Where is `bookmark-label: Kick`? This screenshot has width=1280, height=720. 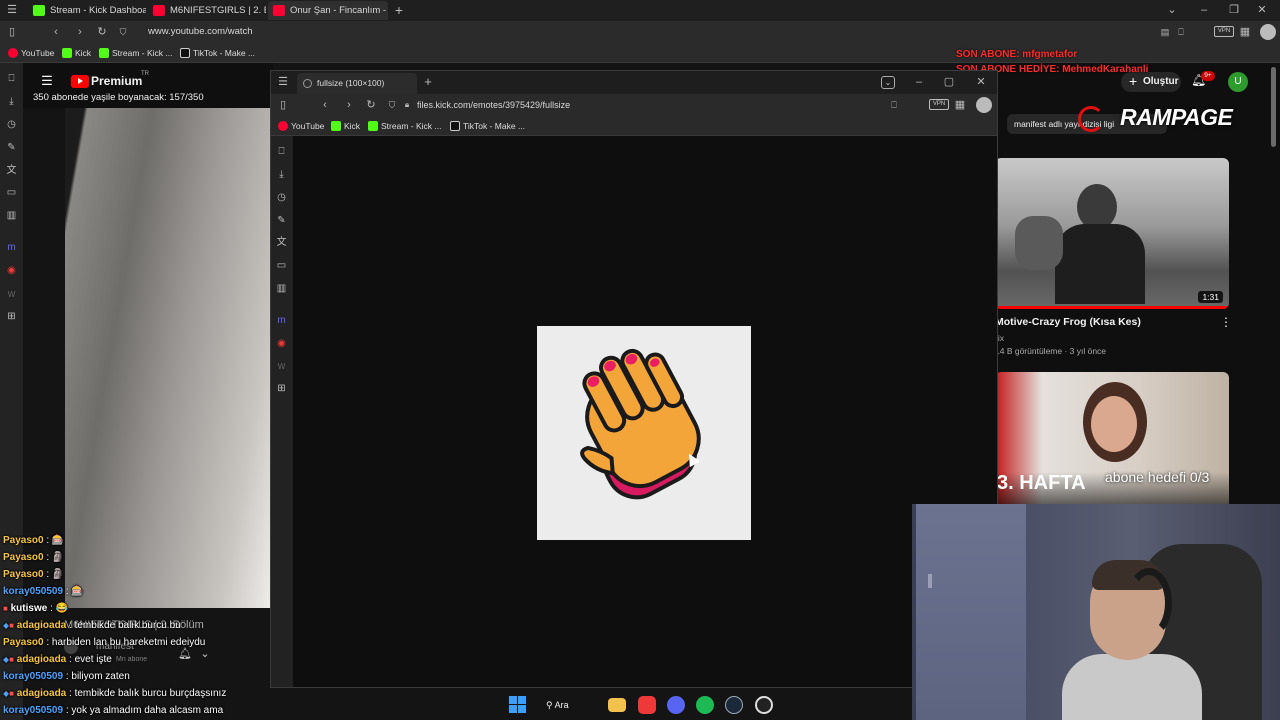 bookmark-label: Kick is located at coordinates (83, 53).